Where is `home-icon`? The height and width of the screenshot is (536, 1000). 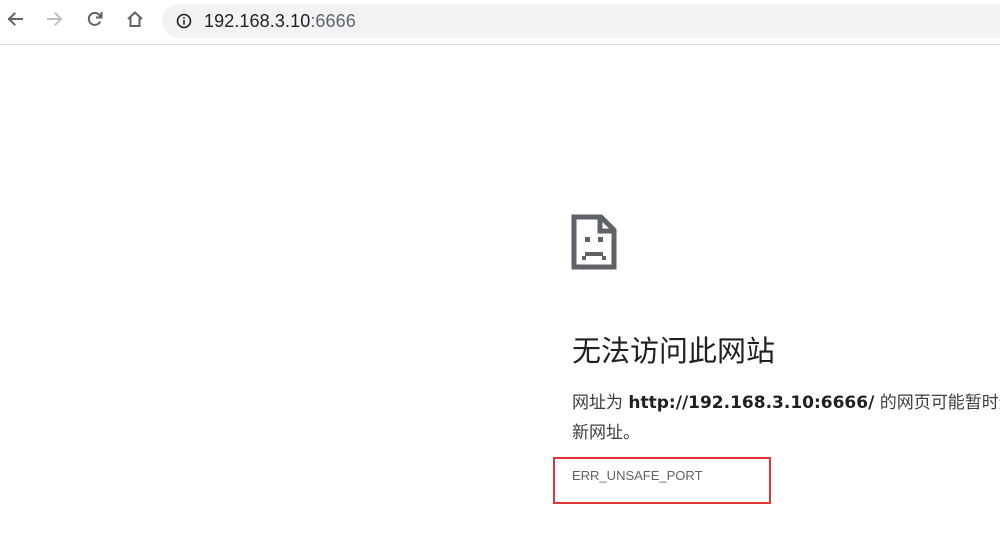 home-icon is located at coordinates (135, 21).